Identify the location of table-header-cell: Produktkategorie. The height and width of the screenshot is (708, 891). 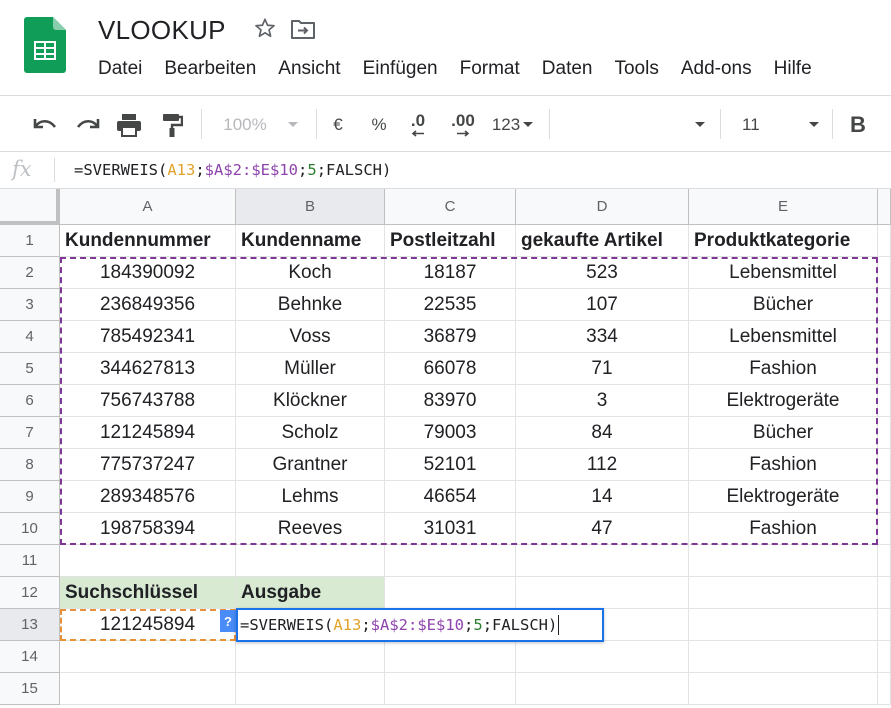
(783, 241).